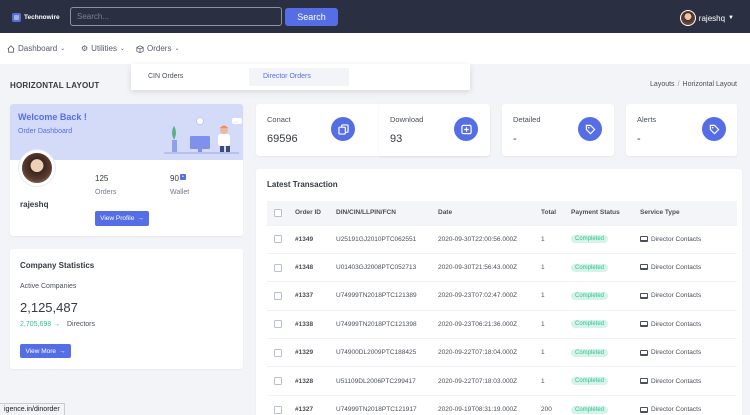  I want to click on column-header: Payment Status, so click(601, 213).